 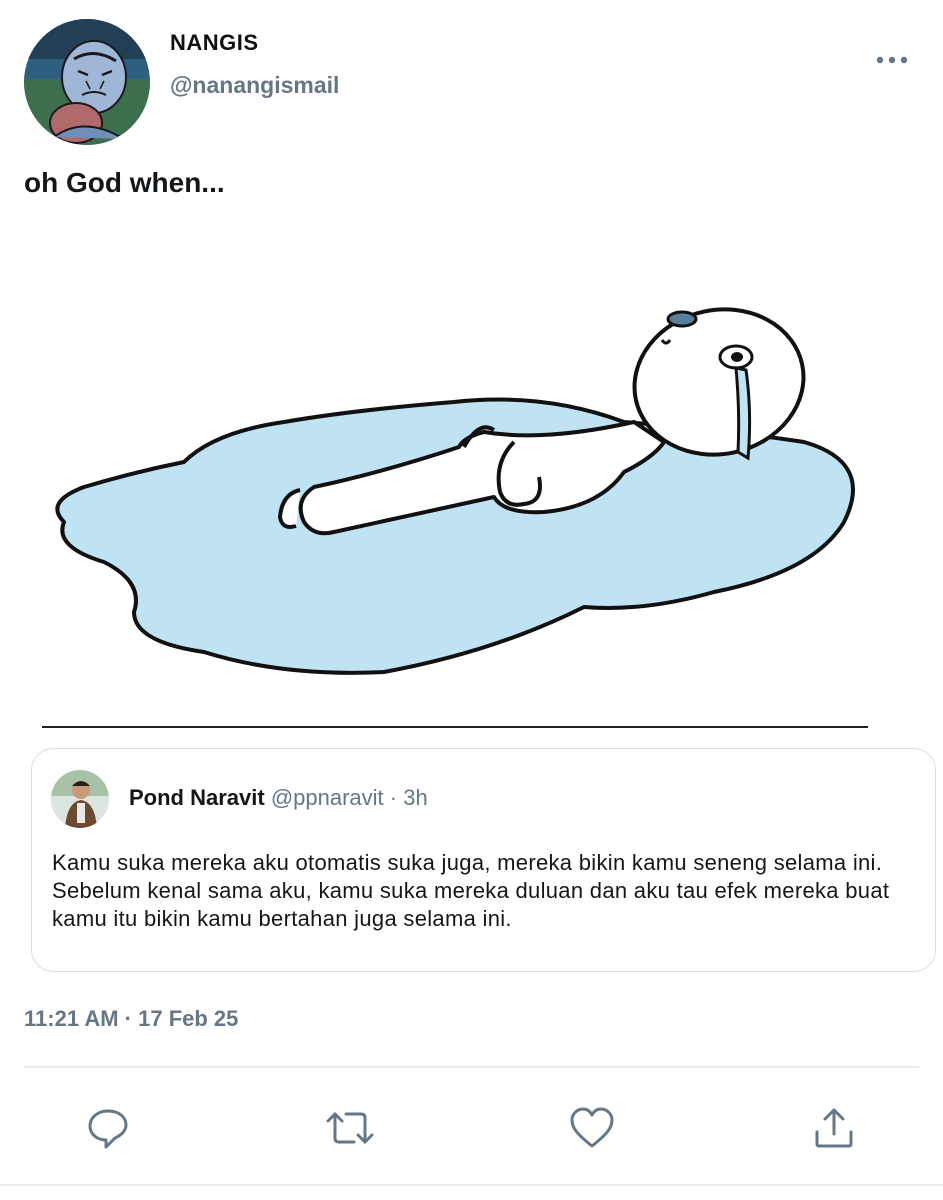 I want to click on quoted-author-avatar, so click(x=80, y=799).